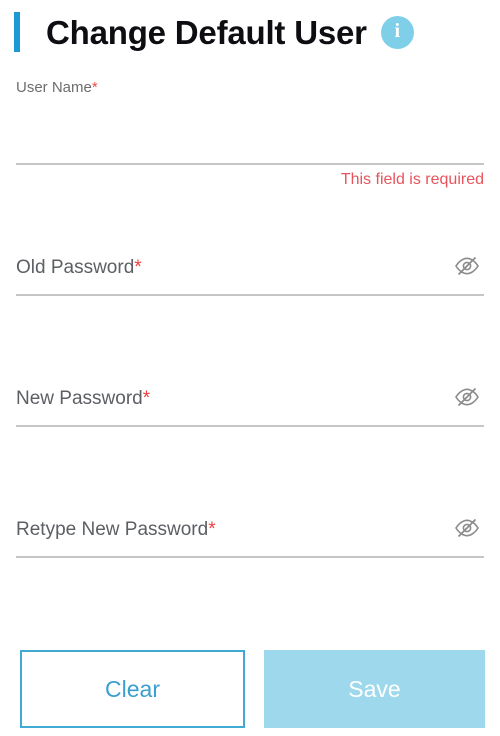 The height and width of the screenshot is (736, 500). What do you see at coordinates (250, 426) in the screenshot?
I see `field-underline-new-password` at bounding box center [250, 426].